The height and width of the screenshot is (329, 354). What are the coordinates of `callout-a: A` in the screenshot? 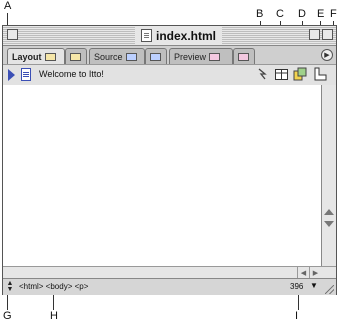 It's located at (8, 6).